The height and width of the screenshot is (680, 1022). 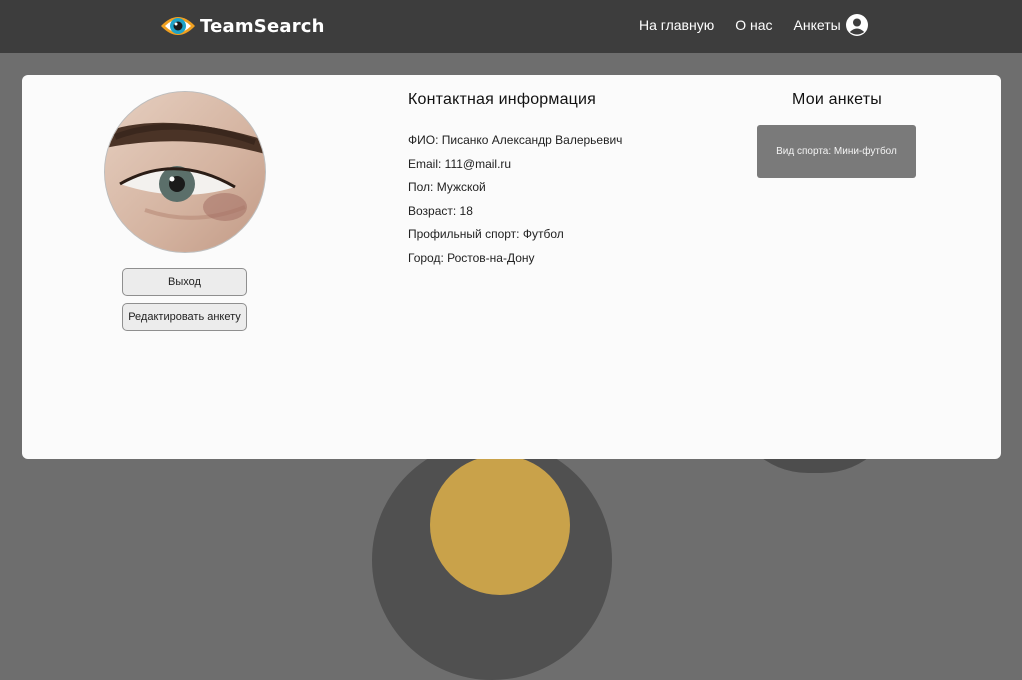 I want to click on info-row-city: Город: Ростов-на-Дону, so click(x=471, y=257).